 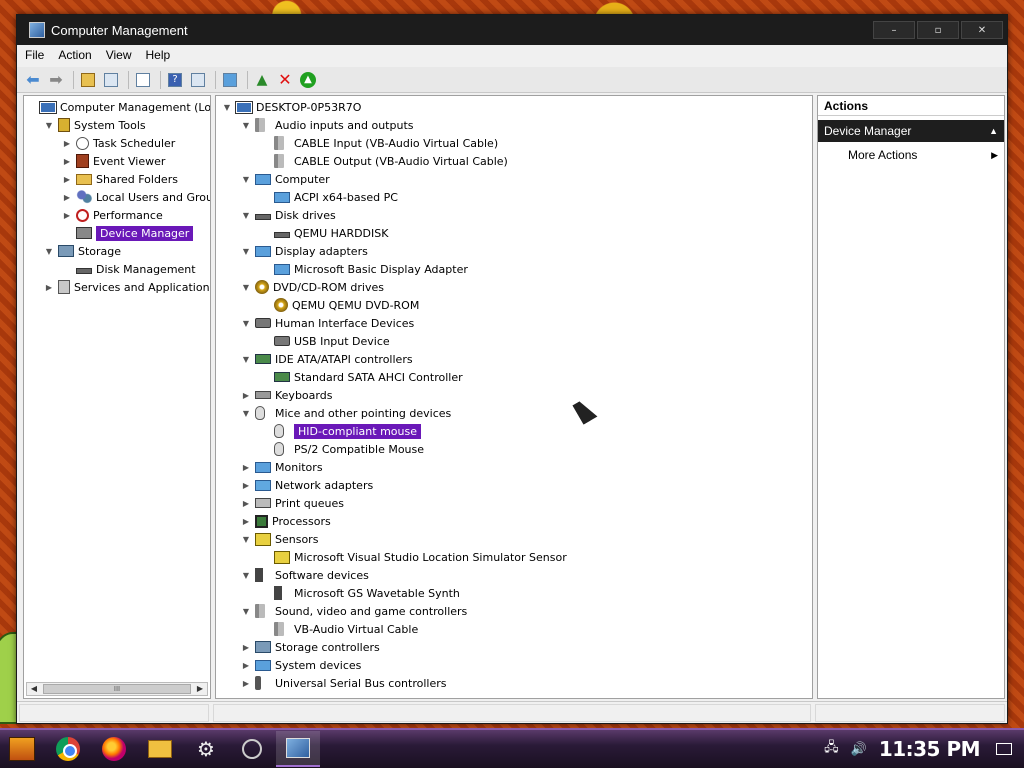 What do you see at coordinates (279, 539) in the screenshot?
I see `device-tree-item: ▼ Sensors` at bounding box center [279, 539].